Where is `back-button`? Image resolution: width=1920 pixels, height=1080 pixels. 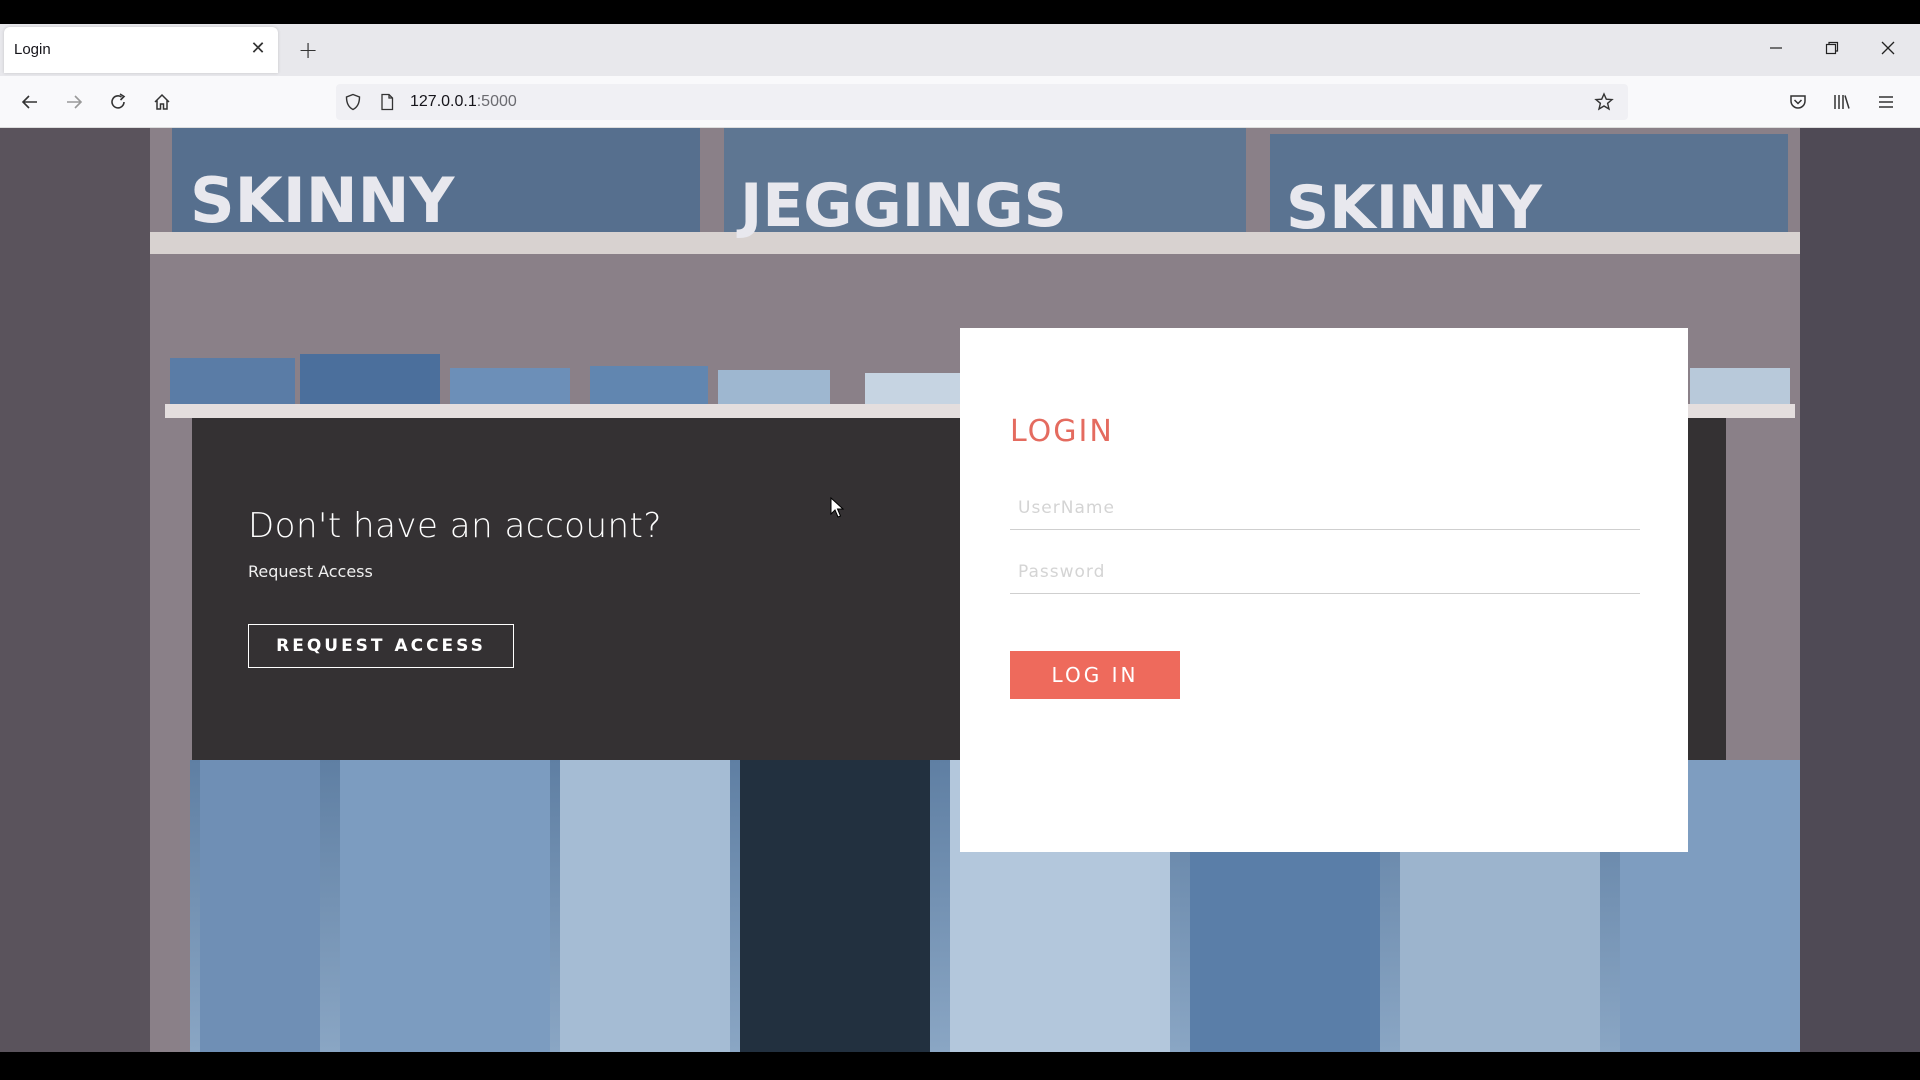
back-button is located at coordinates (30, 102).